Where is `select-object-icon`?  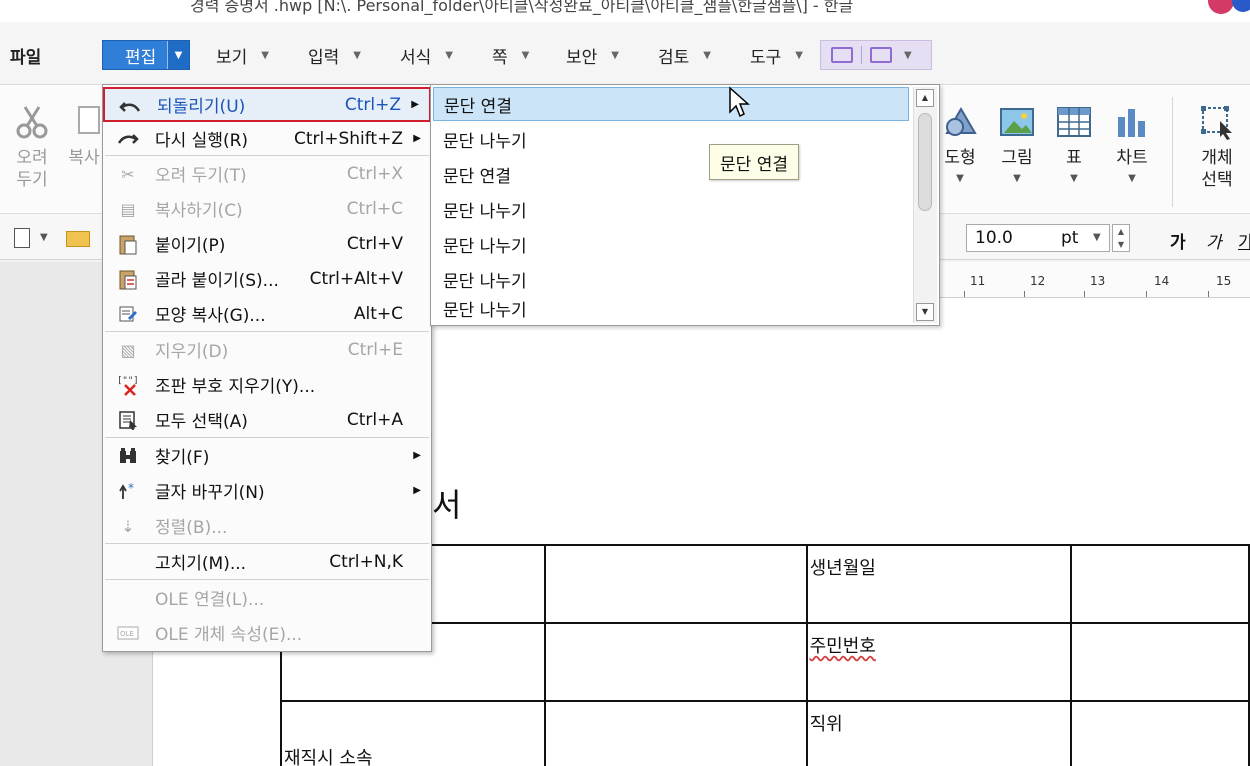 select-object-icon is located at coordinates (1217, 122).